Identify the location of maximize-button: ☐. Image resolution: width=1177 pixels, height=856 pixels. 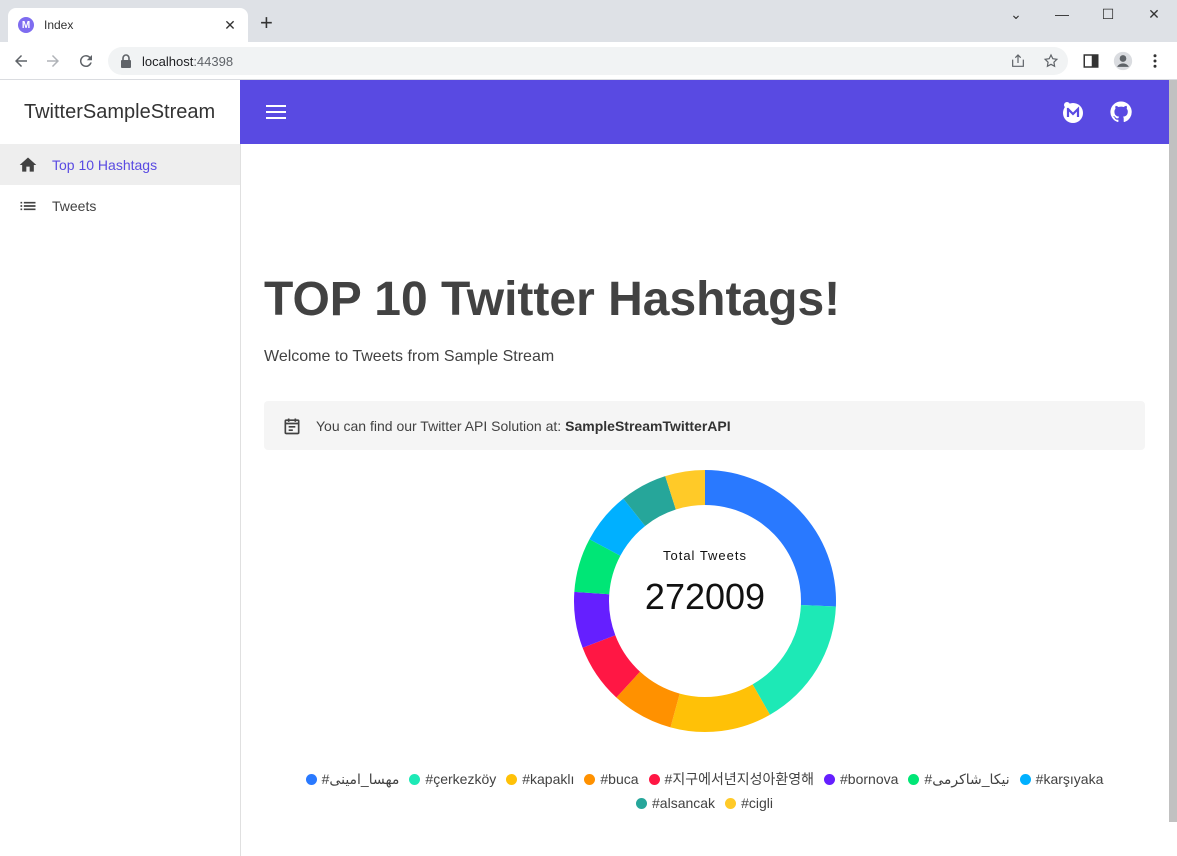
(1108, 14).